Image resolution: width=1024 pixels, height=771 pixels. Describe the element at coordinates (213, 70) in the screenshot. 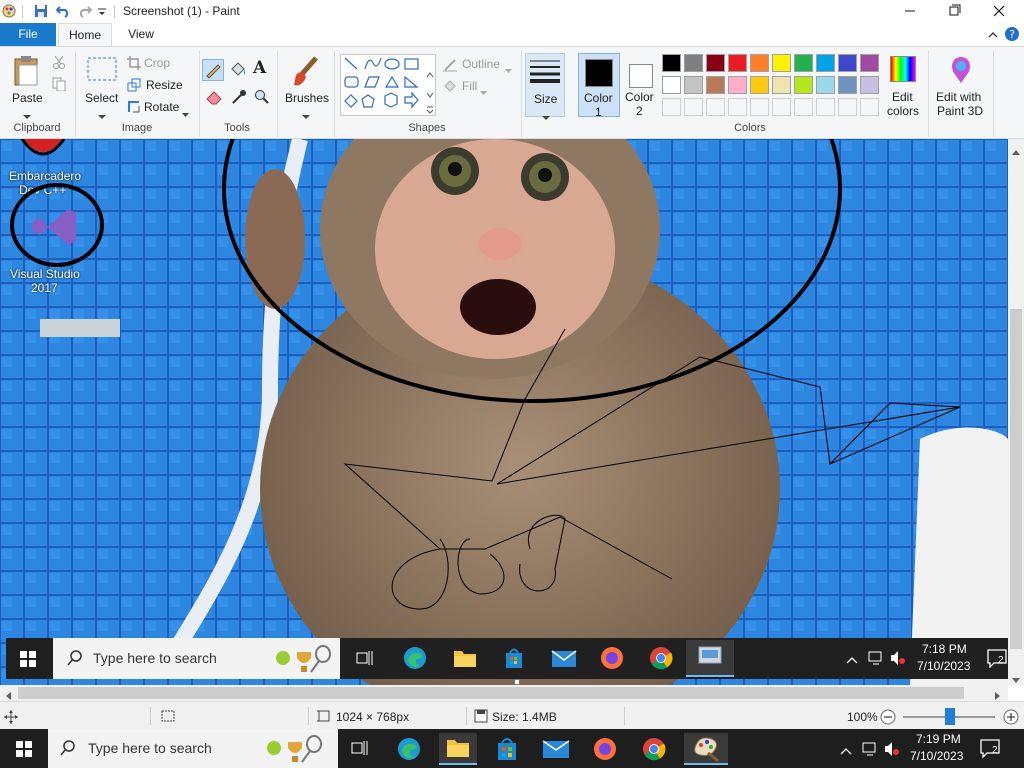

I see `pencil-tool-icon` at that location.